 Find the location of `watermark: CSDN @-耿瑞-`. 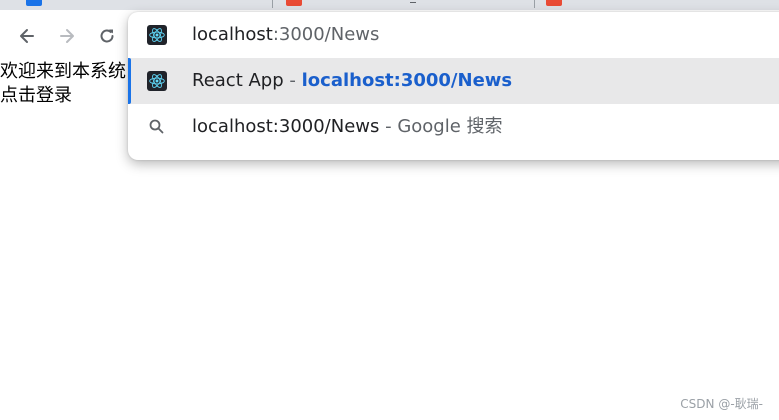

watermark: CSDN @-耿瑞- is located at coordinates (721, 404).